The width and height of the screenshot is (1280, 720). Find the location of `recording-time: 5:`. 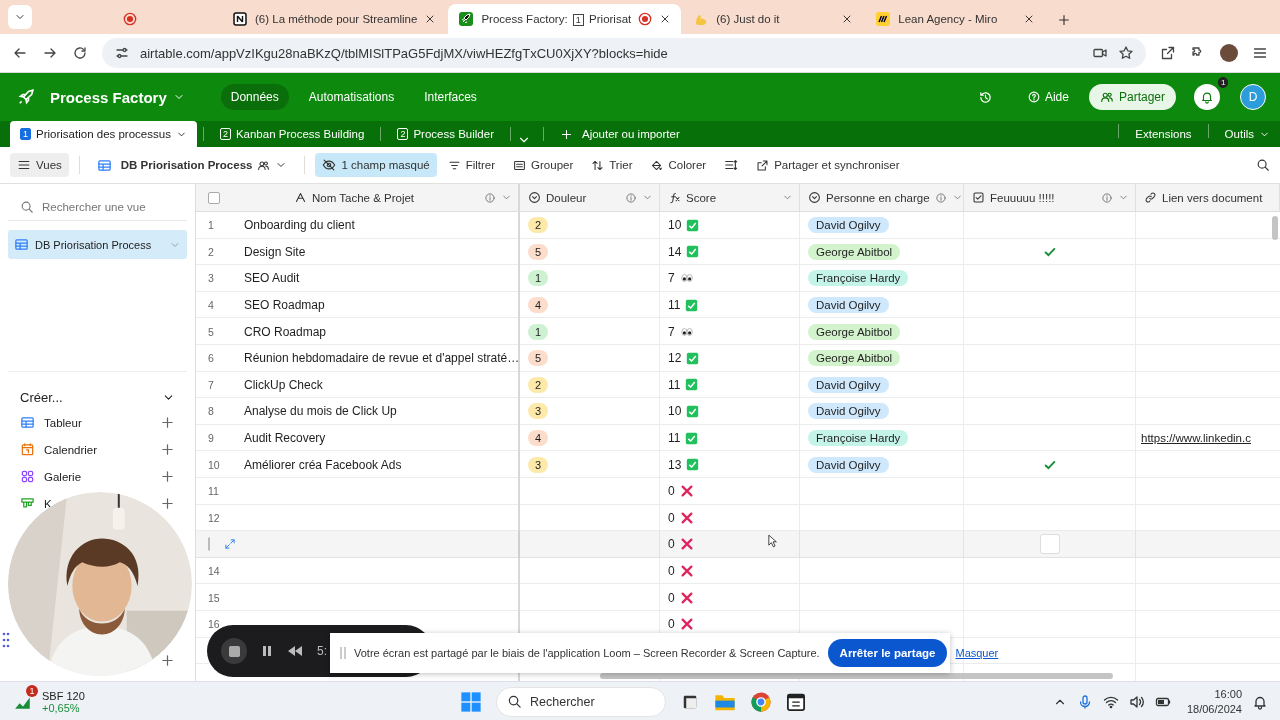

recording-time: 5: is located at coordinates (322, 651).